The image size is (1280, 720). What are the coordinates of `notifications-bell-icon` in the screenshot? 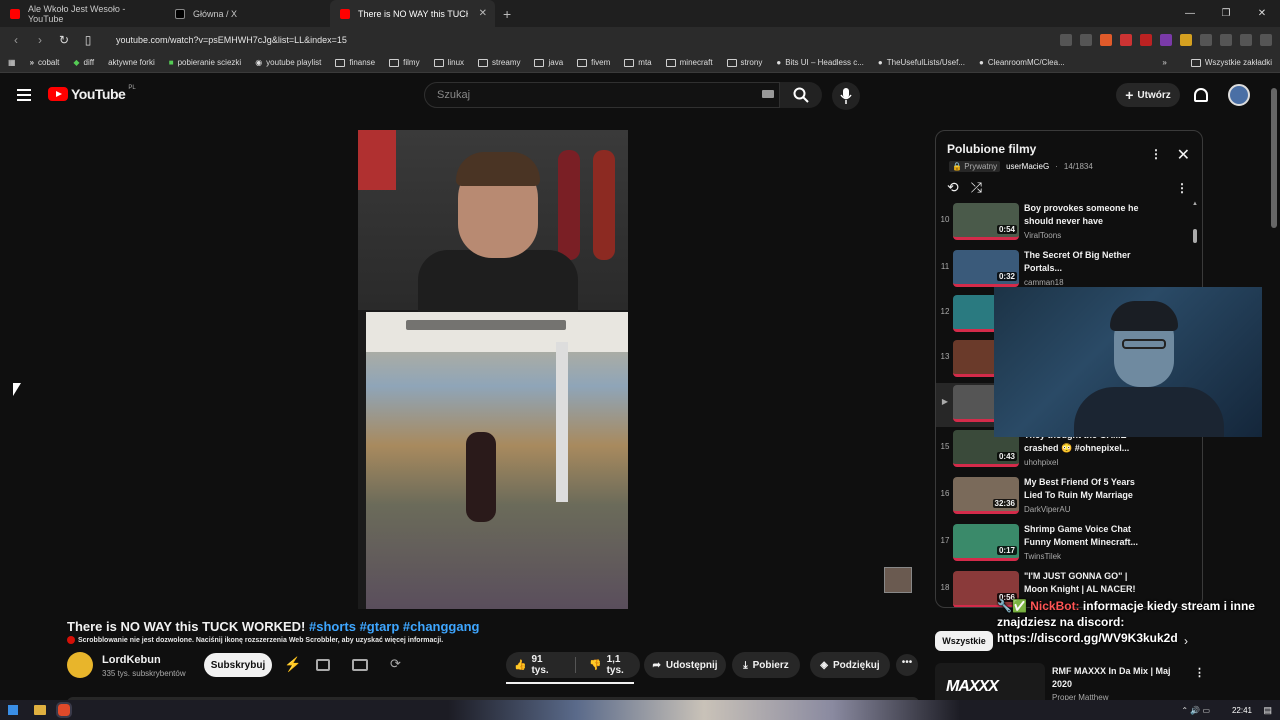 It's located at (1201, 95).